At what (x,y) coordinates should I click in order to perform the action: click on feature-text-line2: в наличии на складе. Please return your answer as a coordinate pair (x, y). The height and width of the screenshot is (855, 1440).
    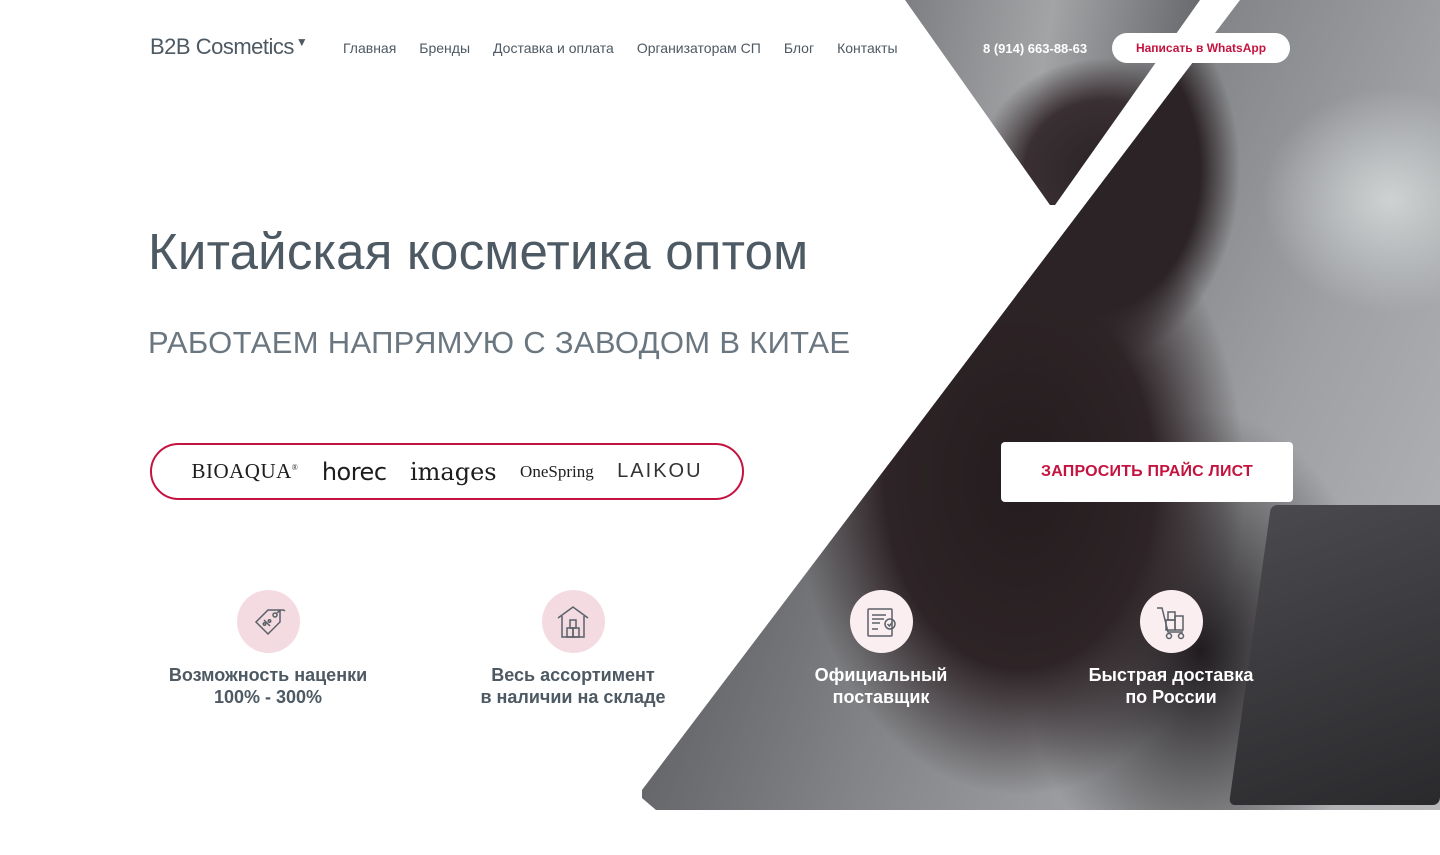
    Looking at the image, I should click on (573, 697).